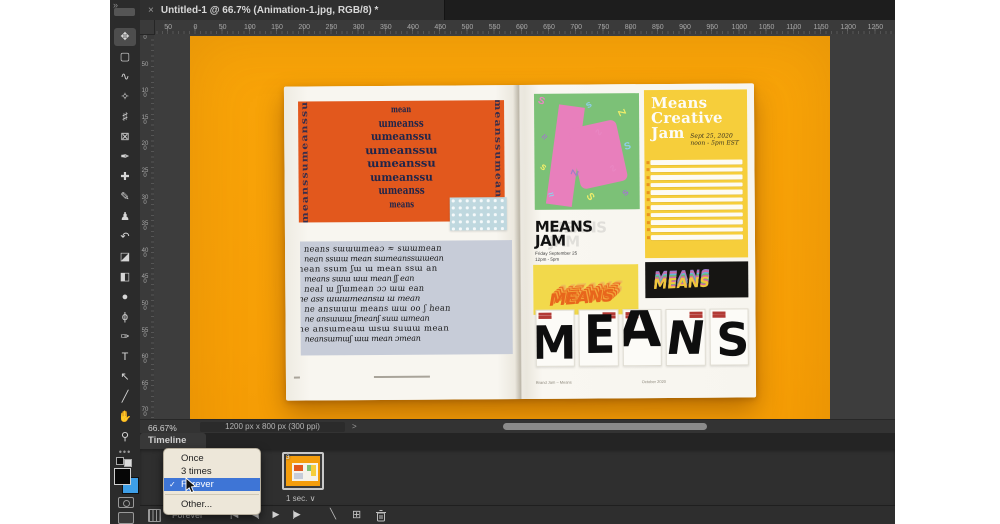  I want to click on h-ruler-label: 450, so click(440, 27).